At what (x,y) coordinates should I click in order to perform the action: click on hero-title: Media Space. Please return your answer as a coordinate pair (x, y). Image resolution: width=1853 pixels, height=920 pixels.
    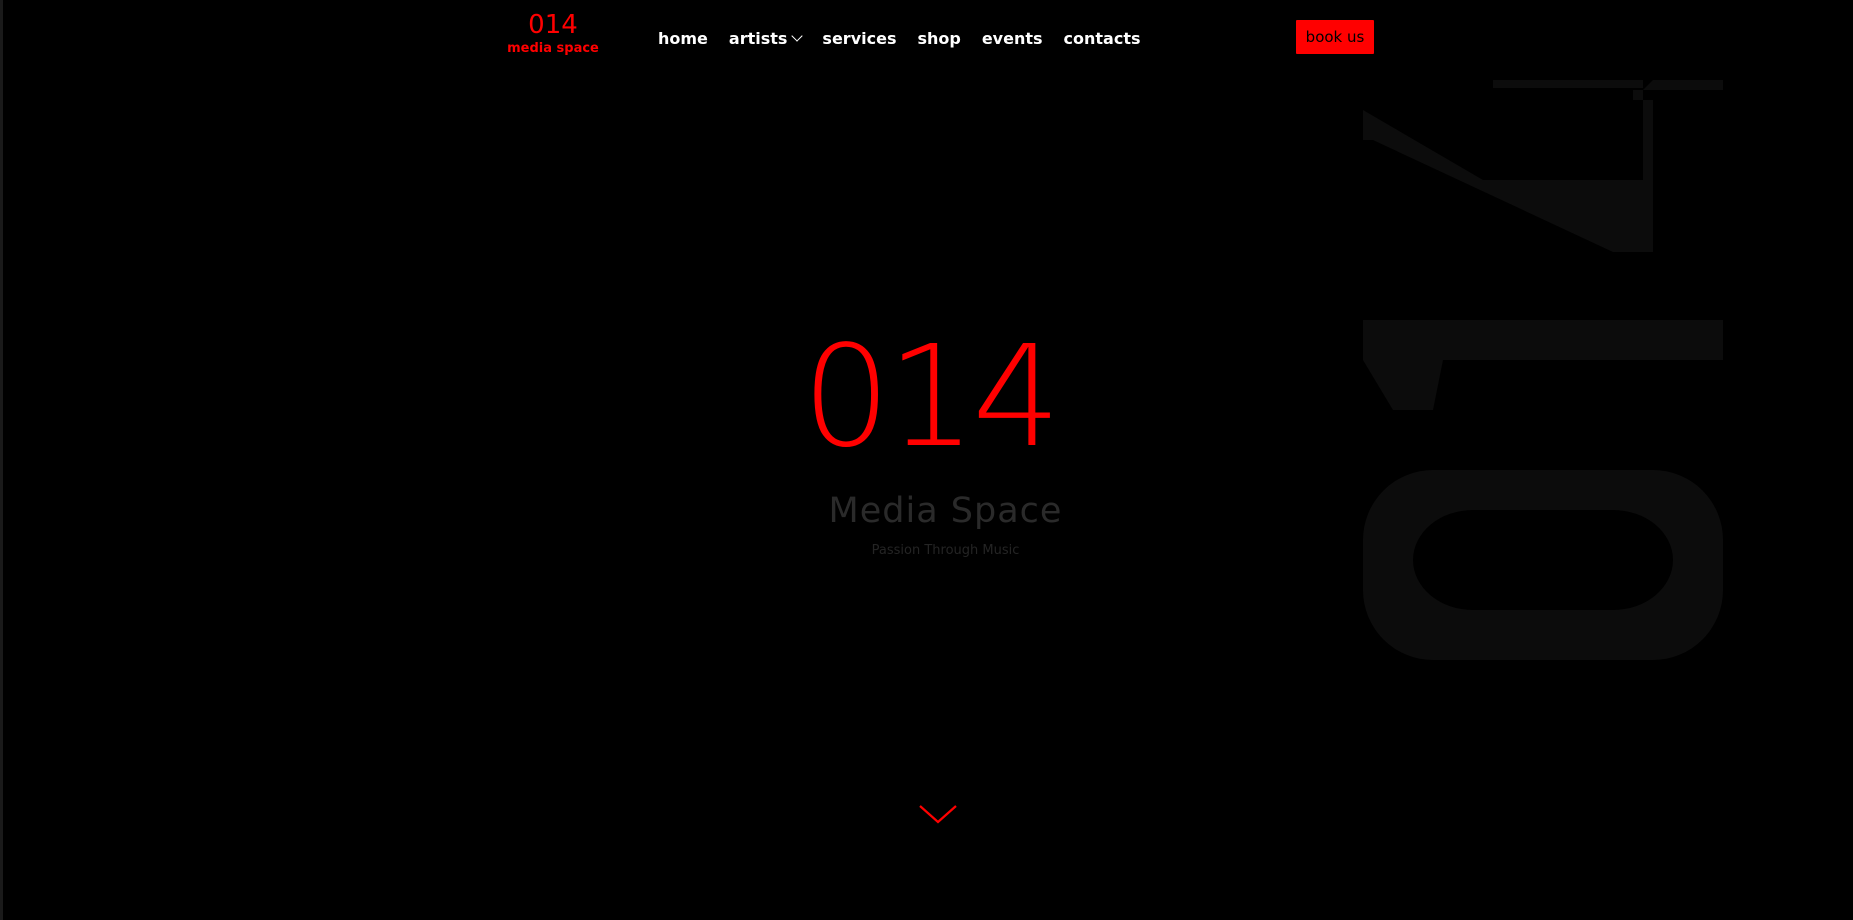
    Looking at the image, I should click on (945, 511).